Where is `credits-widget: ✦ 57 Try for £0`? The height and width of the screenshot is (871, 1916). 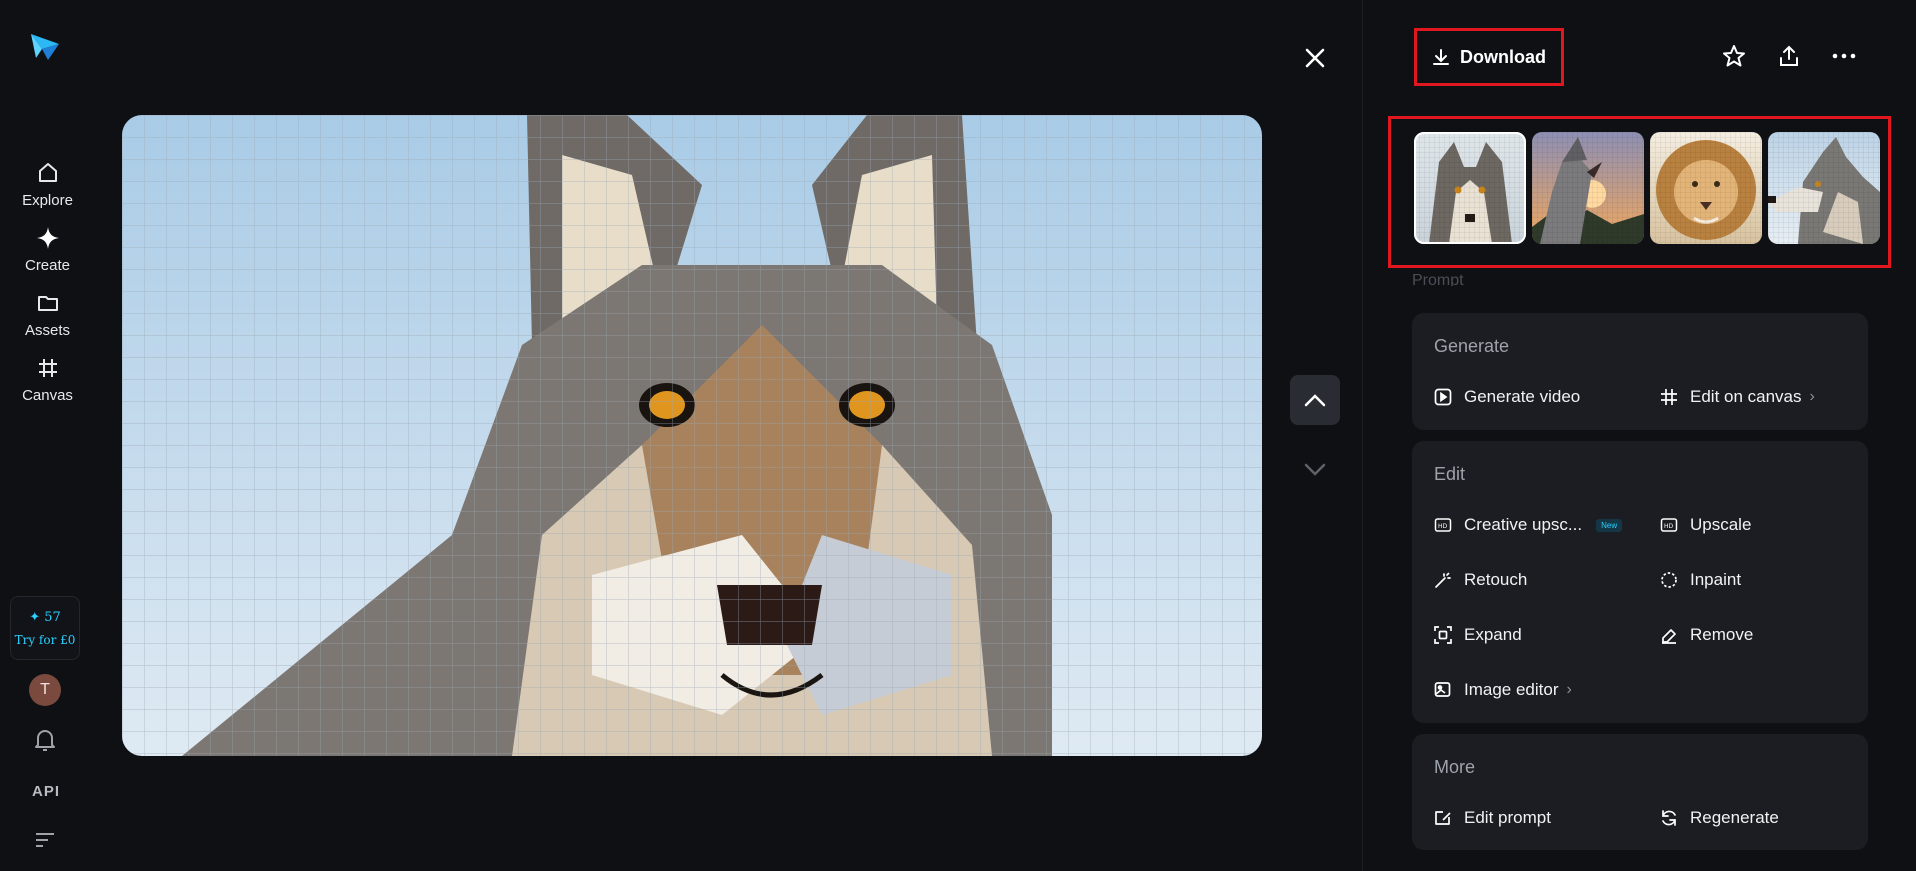 credits-widget: ✦ 57 Try for £0 is located at coordinates (45, 628).